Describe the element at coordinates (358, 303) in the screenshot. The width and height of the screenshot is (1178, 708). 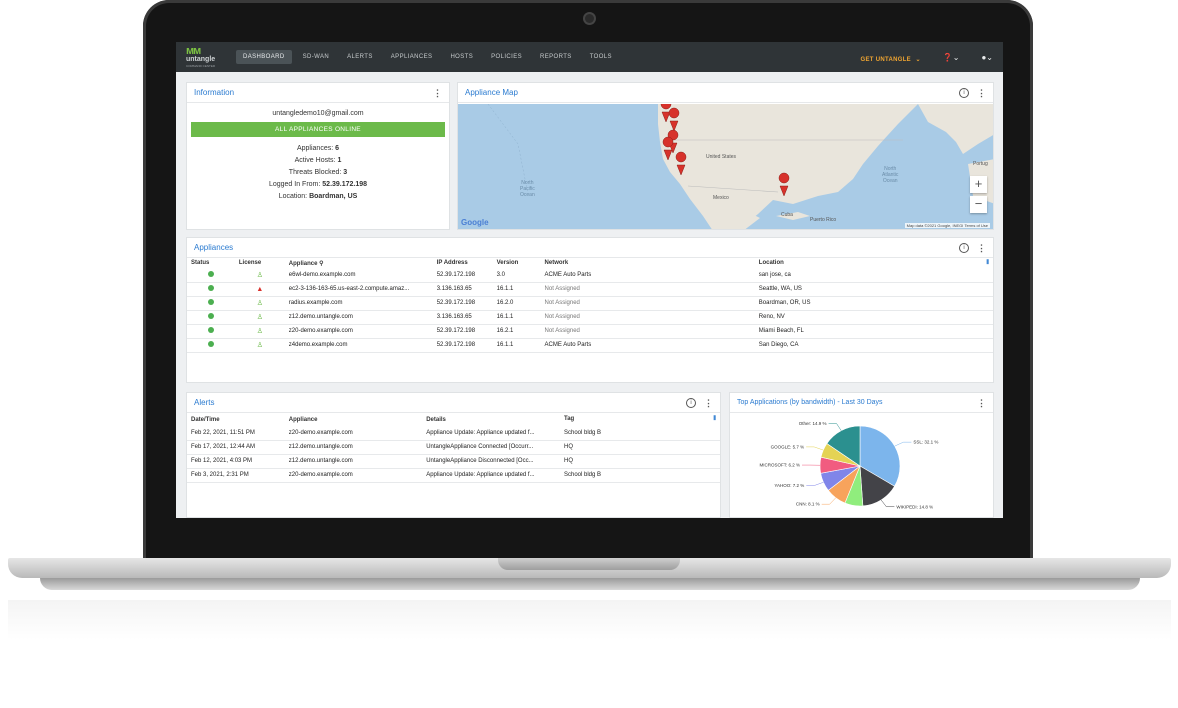
I see `appliance-name: radius.example.com` at that location.